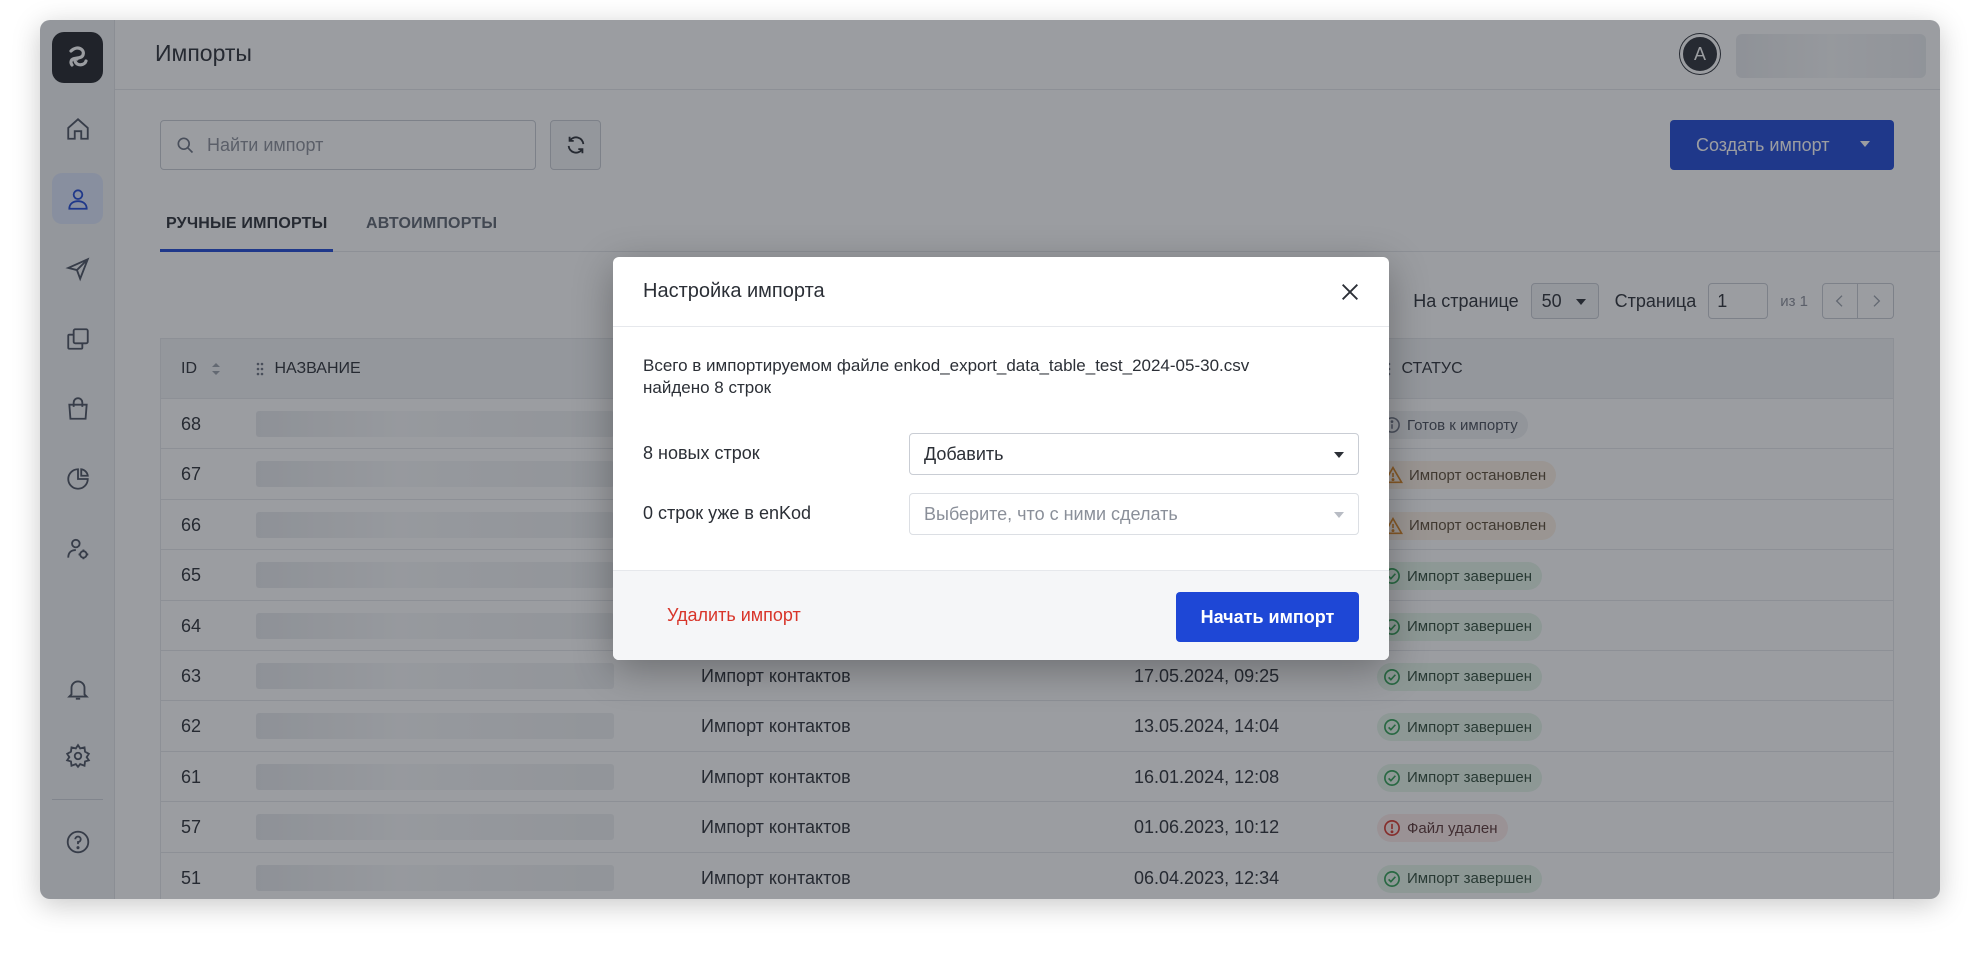 This screenshot has width=1980, height=959. What do you see at coordinates (743, 387) in the screenshot?
I see `found-count: 8 строк` at bounding box center [743, 387].